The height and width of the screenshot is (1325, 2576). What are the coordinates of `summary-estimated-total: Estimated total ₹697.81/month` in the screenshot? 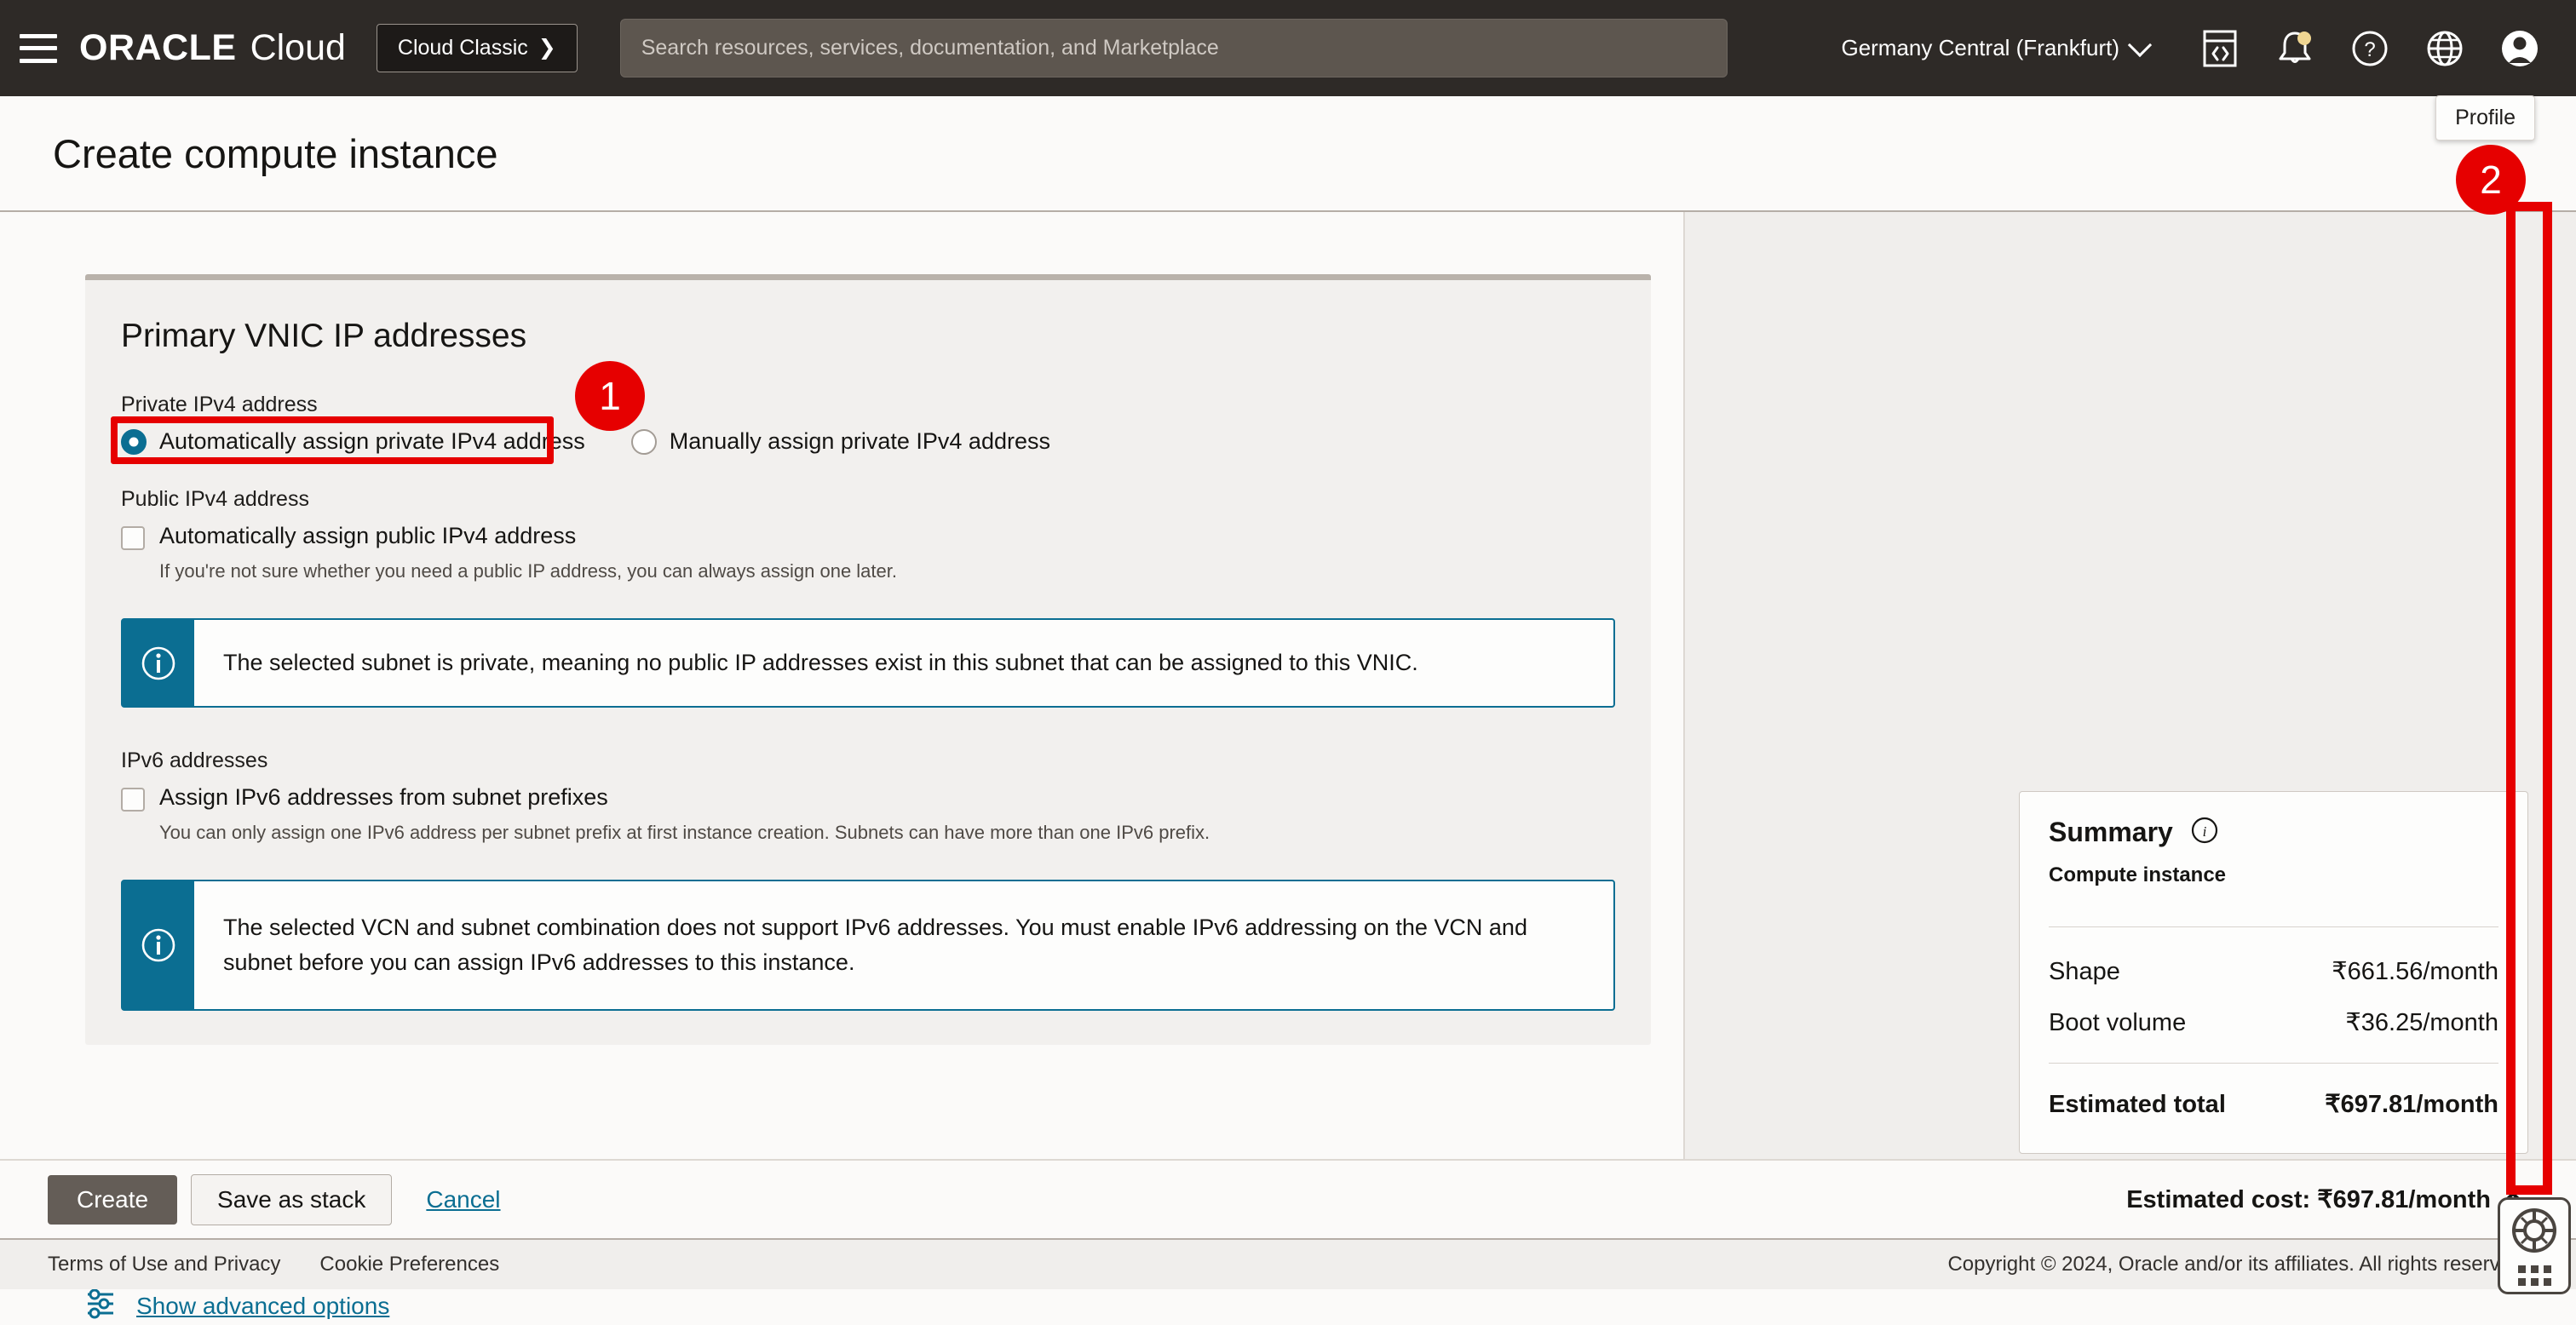 It's located at (2274, 1104).